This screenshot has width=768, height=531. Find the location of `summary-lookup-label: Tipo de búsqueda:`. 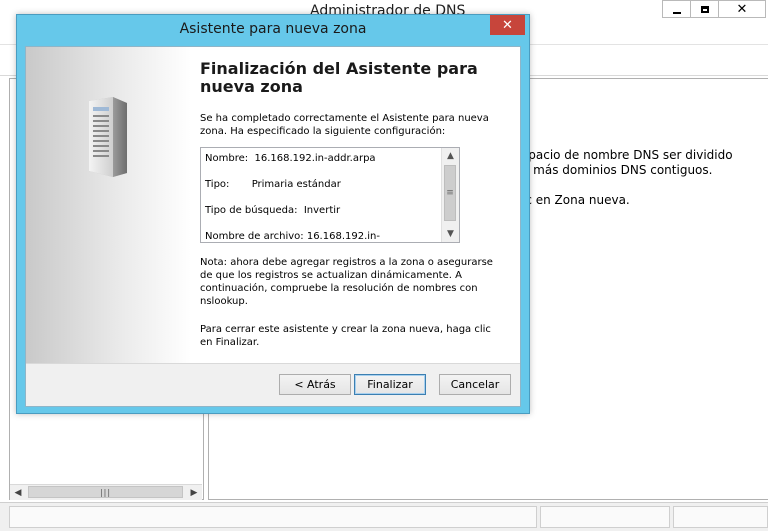

summary-lookup-label: Tipo de búsqueda: is located at coordinates (251, 210).